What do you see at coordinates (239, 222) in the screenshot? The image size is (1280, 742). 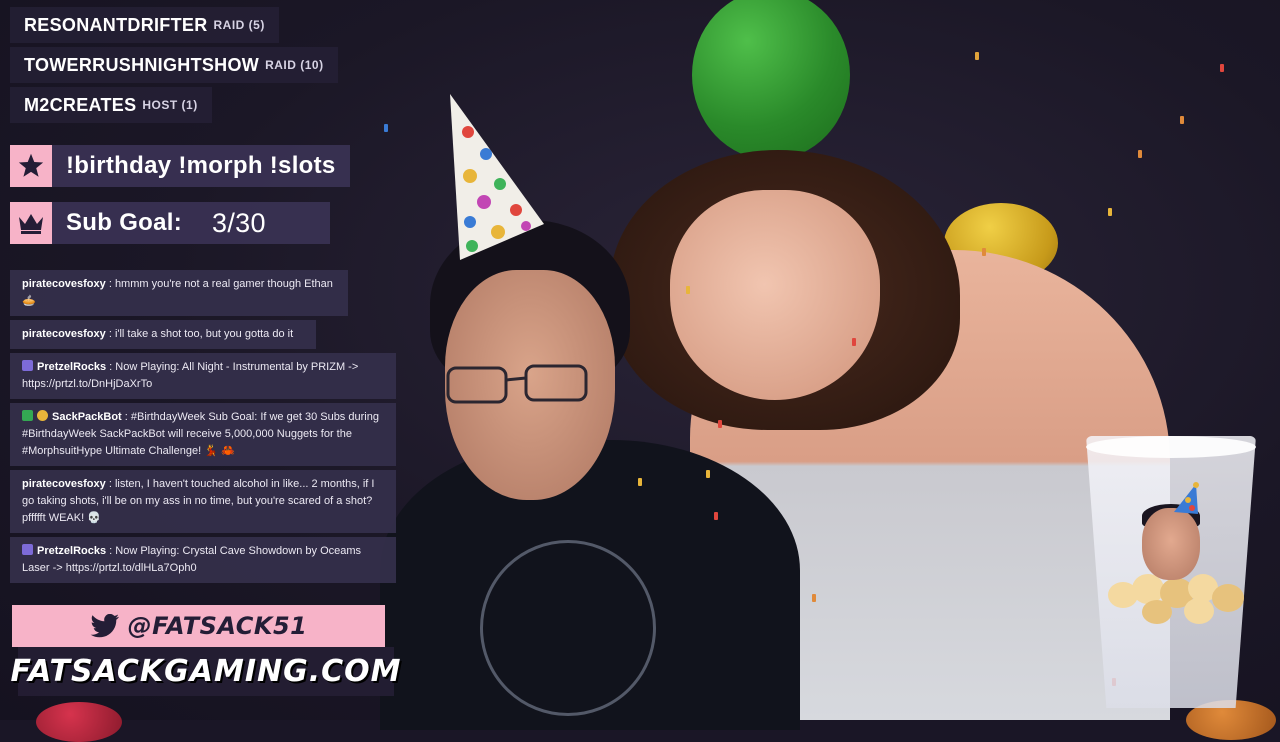 I see `sub-goal-value: 3/30` at bounding box center [239, 222].